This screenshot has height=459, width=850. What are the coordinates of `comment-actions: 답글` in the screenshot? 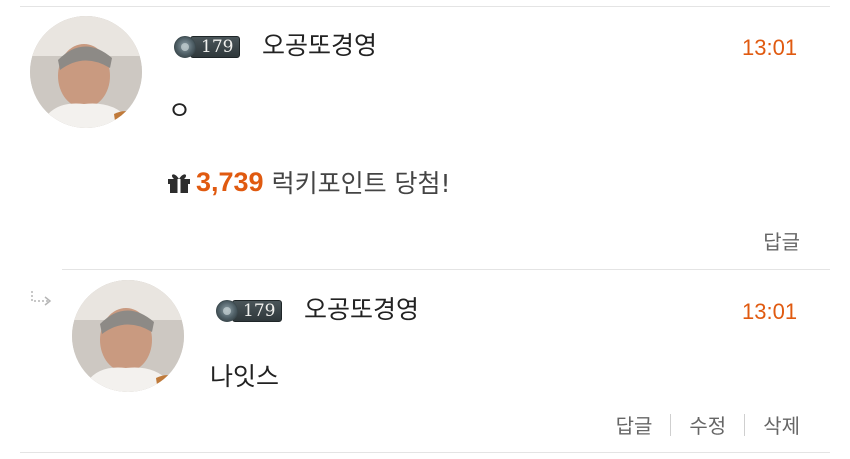 It's located at (781, 240).